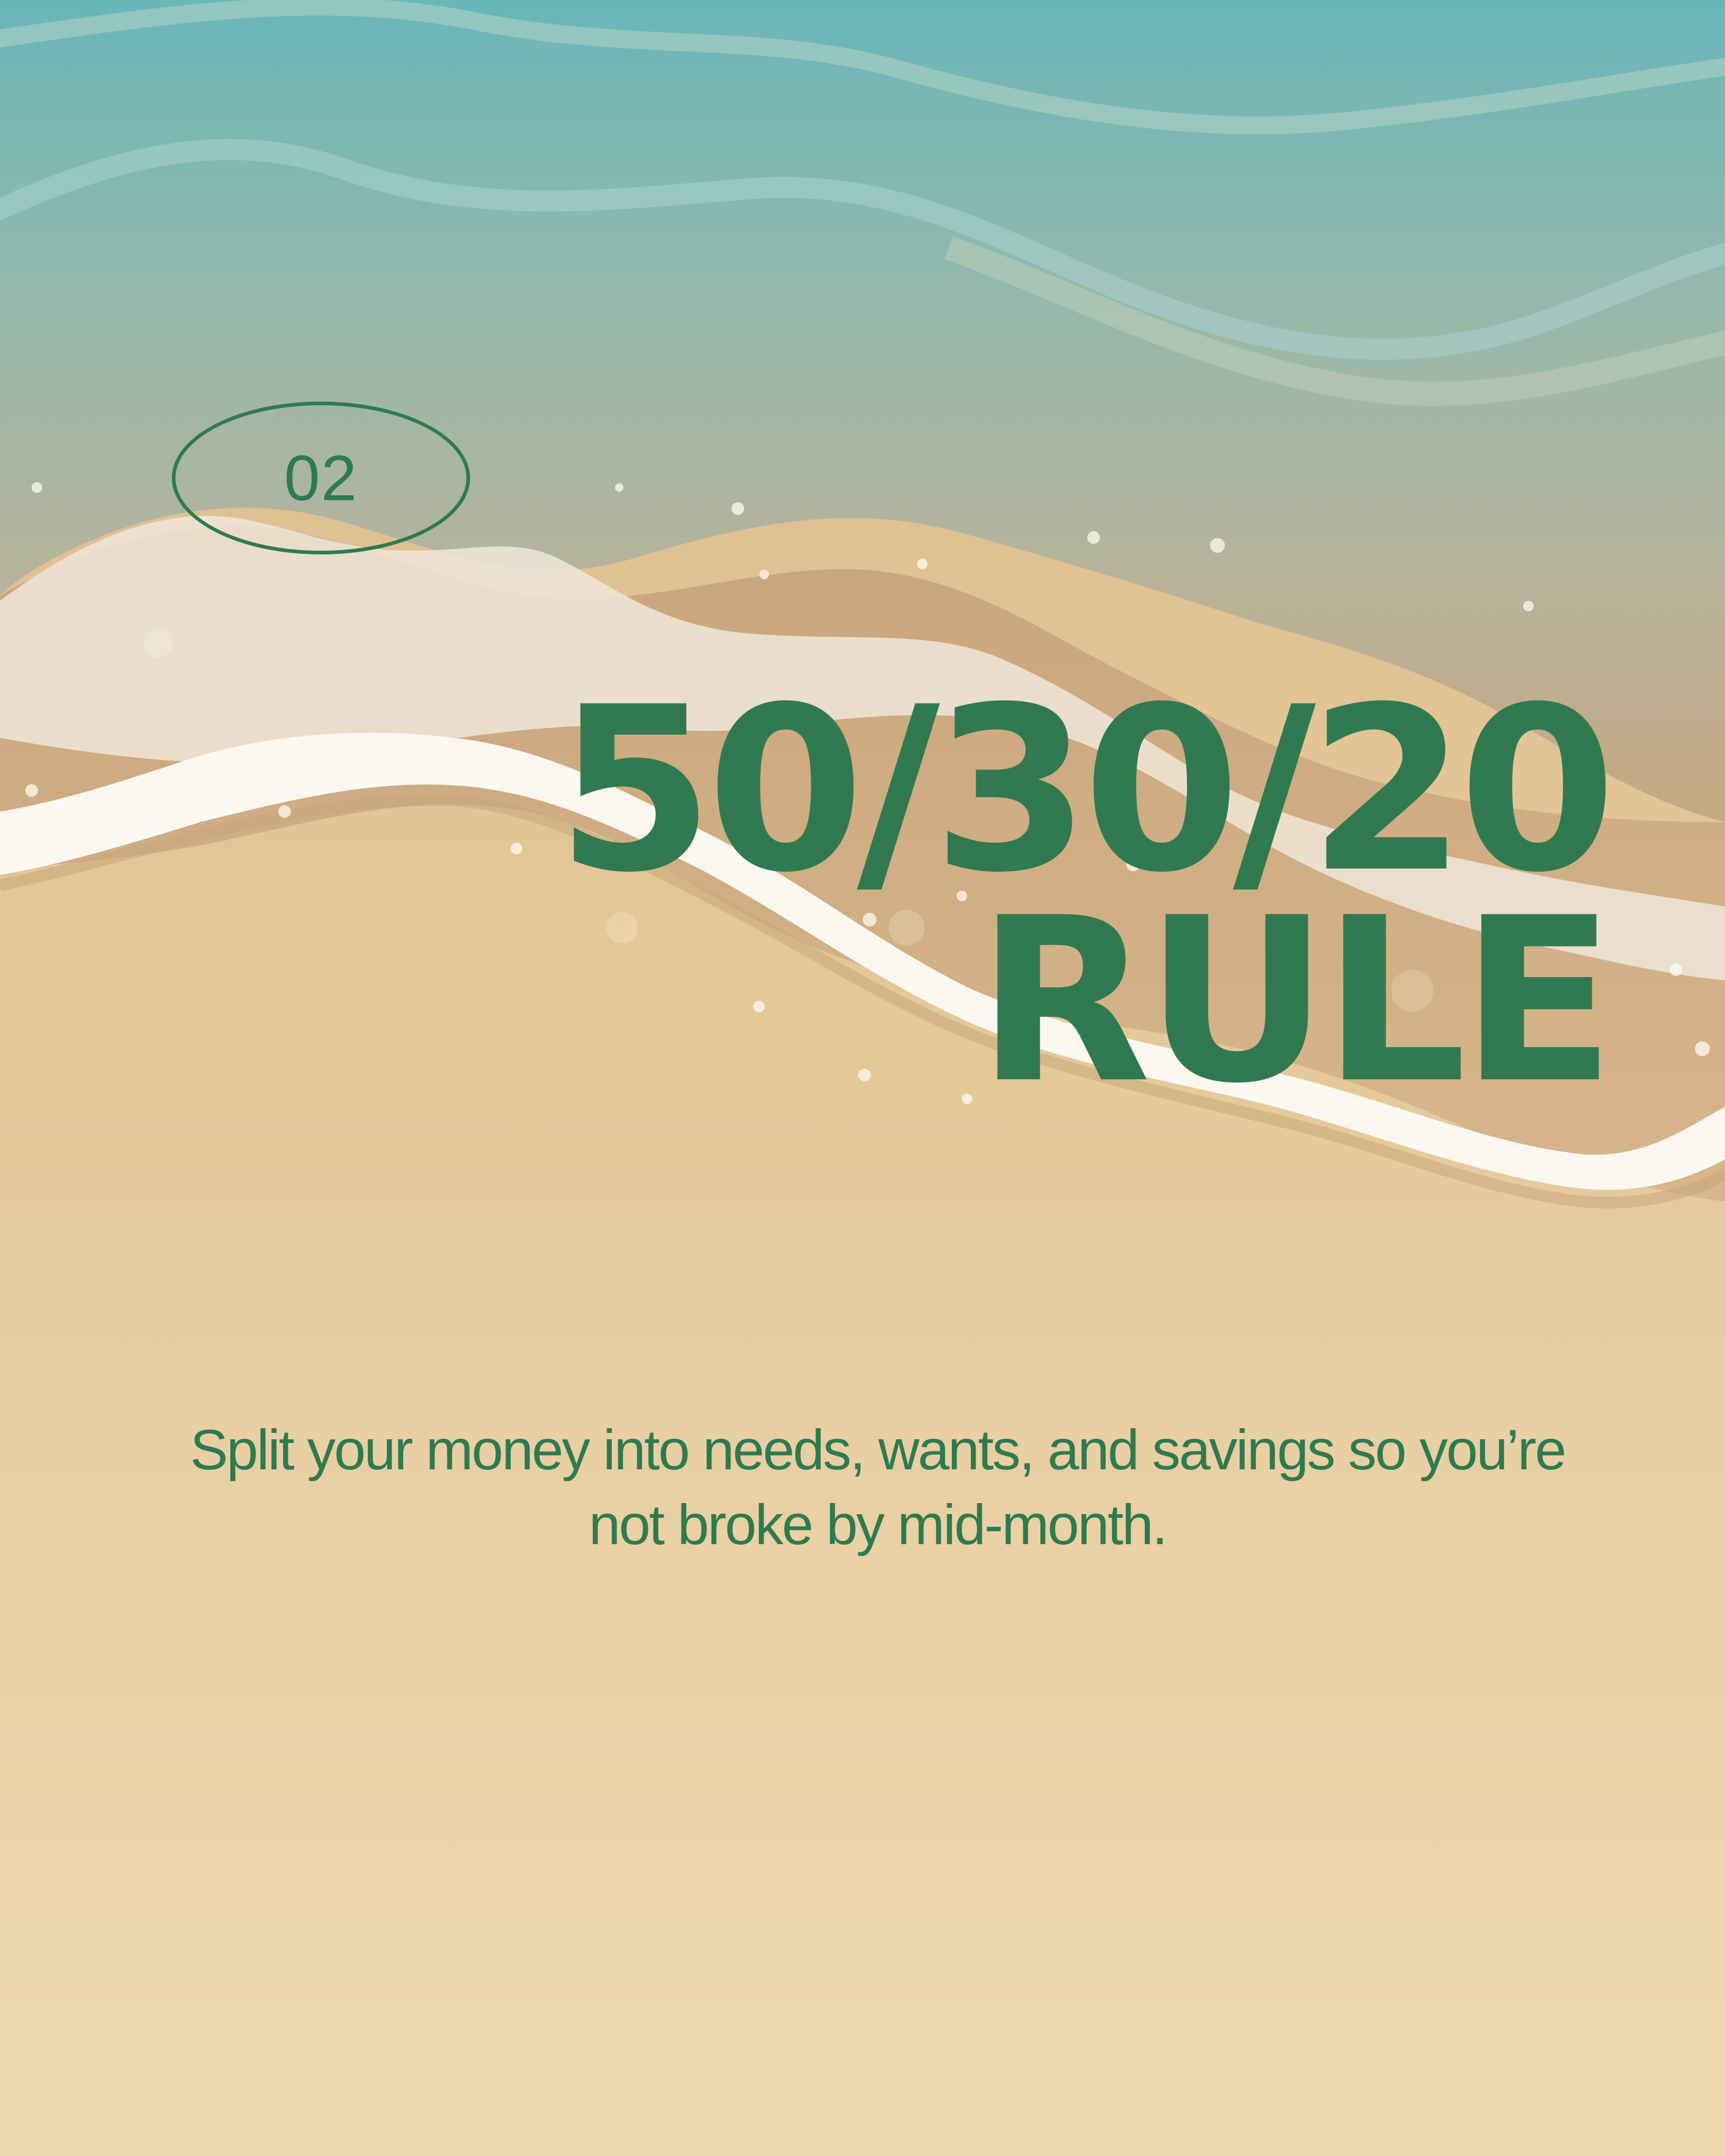 Image resolution: width=1725 pixels, height=2156 pixels. I want to click on slide-number-badge: 02, so click(321, 478).